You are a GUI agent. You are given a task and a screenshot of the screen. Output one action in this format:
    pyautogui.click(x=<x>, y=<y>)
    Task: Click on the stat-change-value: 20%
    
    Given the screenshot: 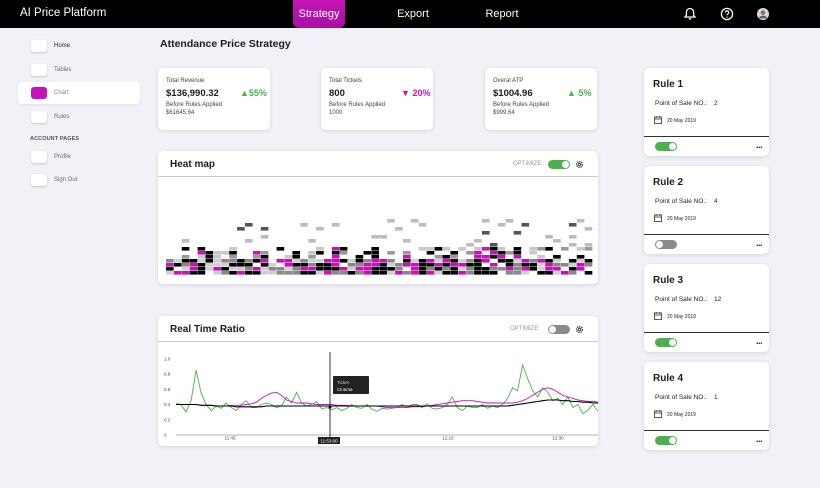 What is the action you would take?
    pyautogui.click(x=421, y=93)
    